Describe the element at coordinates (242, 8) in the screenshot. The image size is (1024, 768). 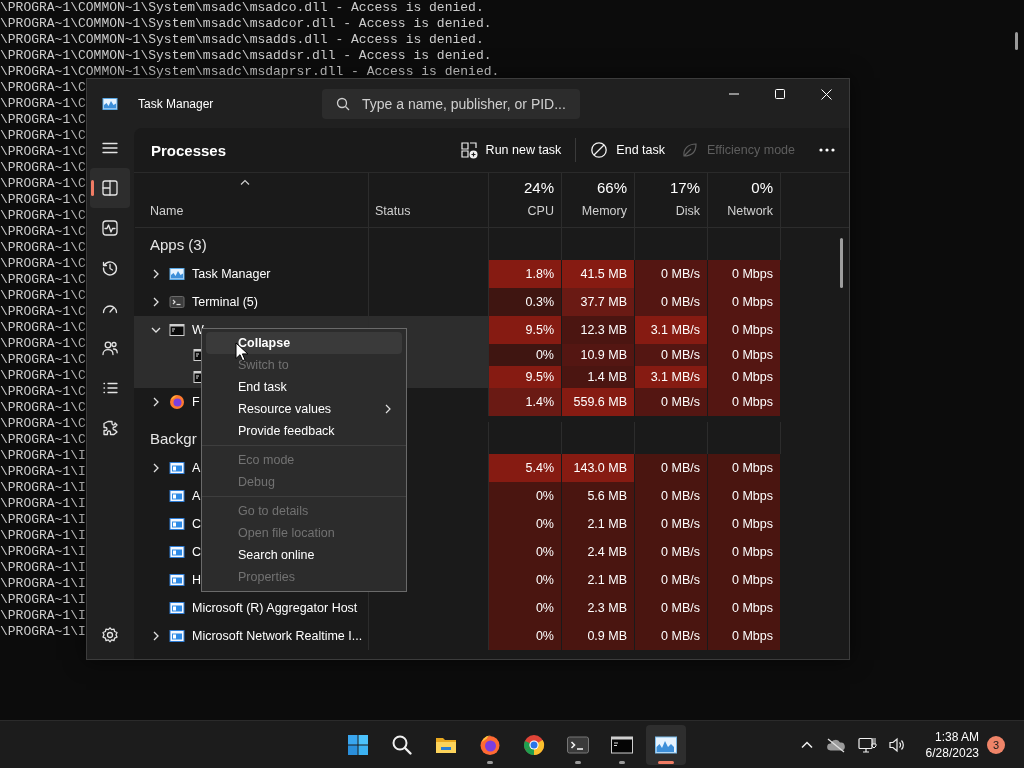
I see `console-line: \PROGRA~1\COMMON~1\System\msadc\msadco.dll - Access is denied.` at that location.